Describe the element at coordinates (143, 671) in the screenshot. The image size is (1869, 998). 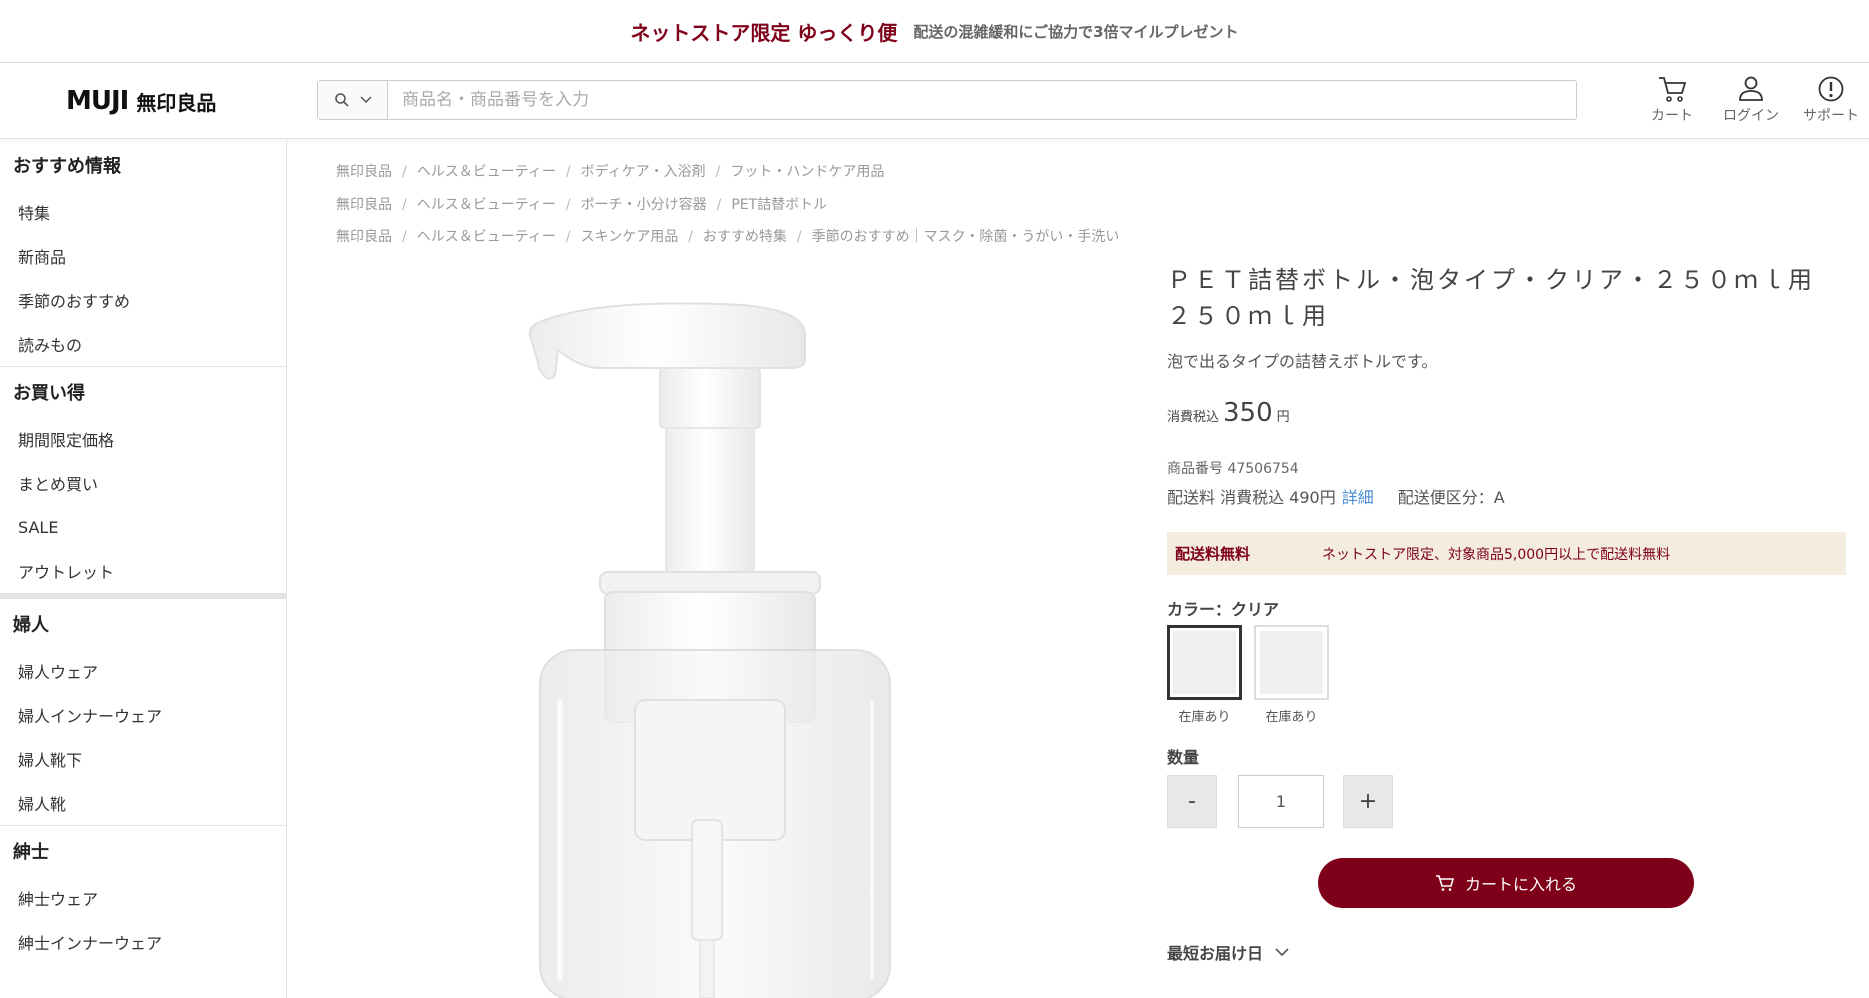
I see `sidebar-item-womens-wear: 婦人ウェア` at that location.